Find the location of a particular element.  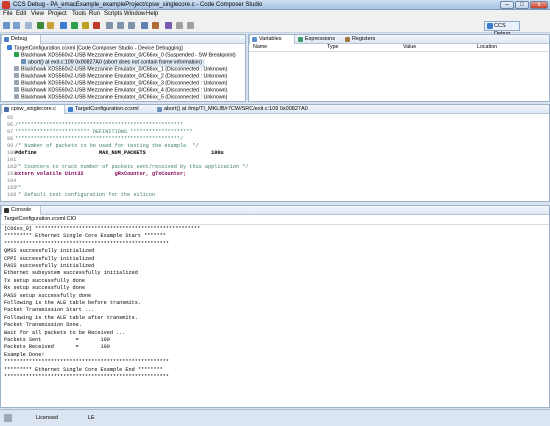

code-line: 104 is located at coordinates (274, 181).